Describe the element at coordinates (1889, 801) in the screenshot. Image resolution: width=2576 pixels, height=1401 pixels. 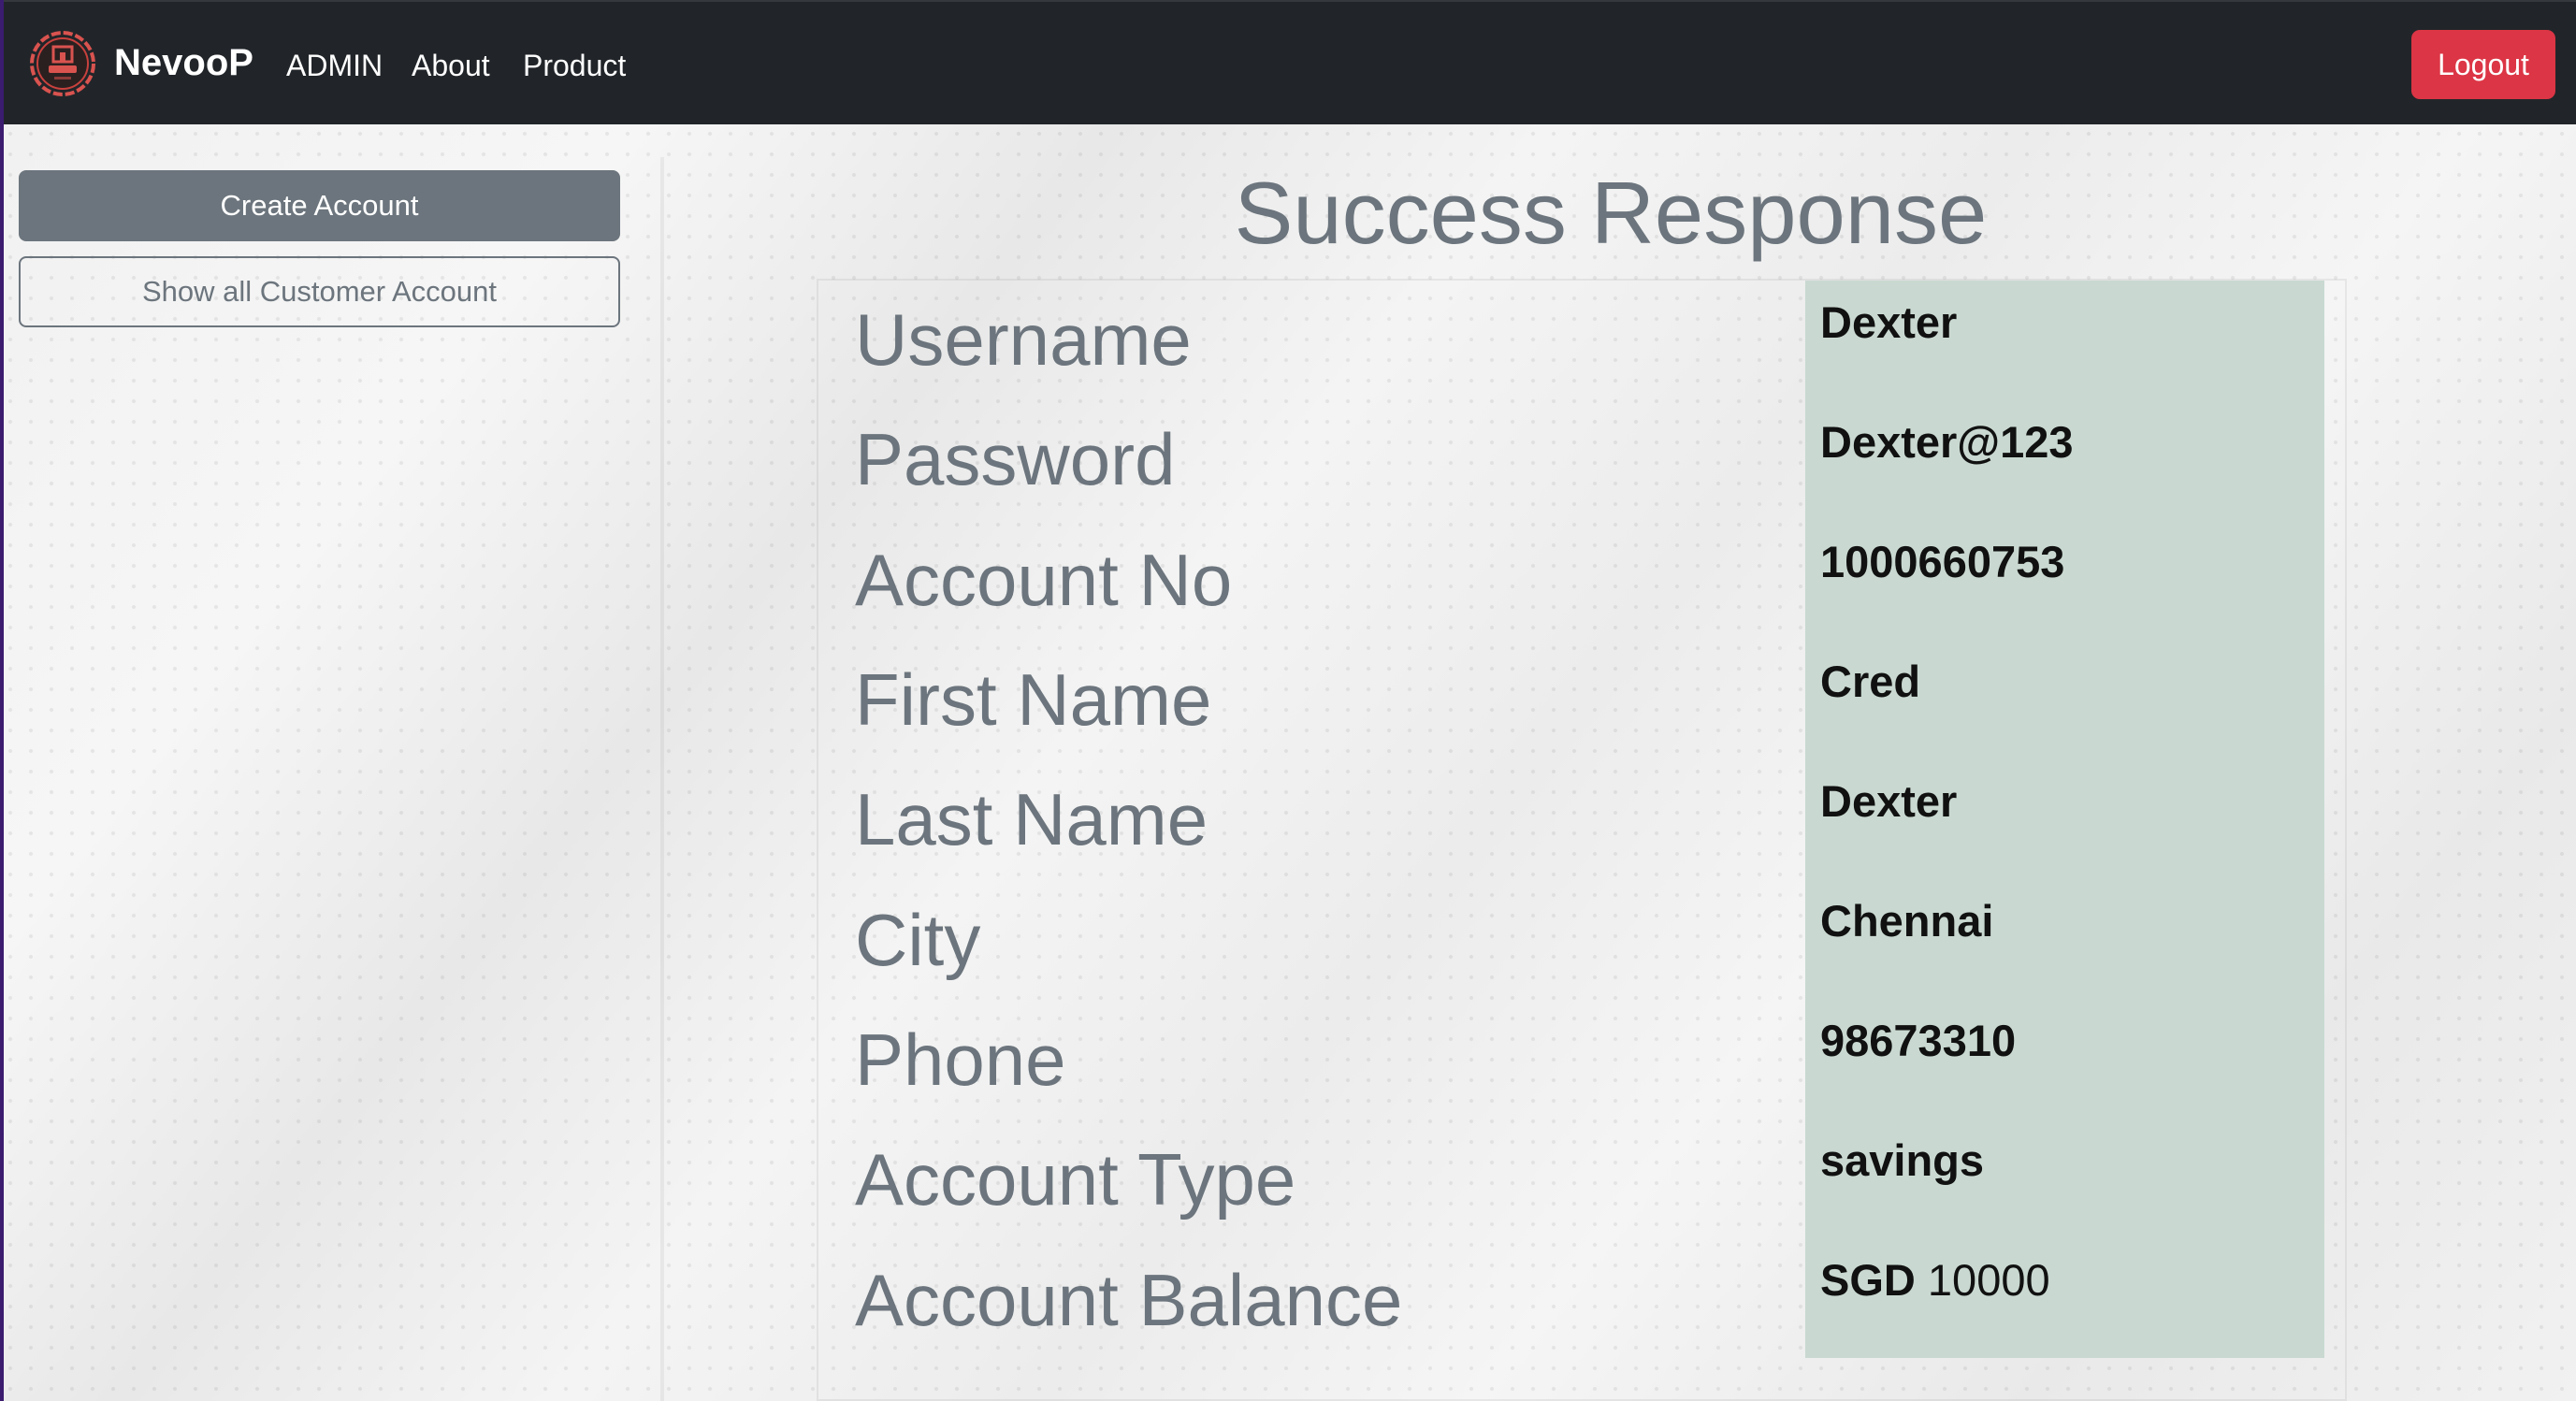
I see `value-last-name: Dexter` at that location.